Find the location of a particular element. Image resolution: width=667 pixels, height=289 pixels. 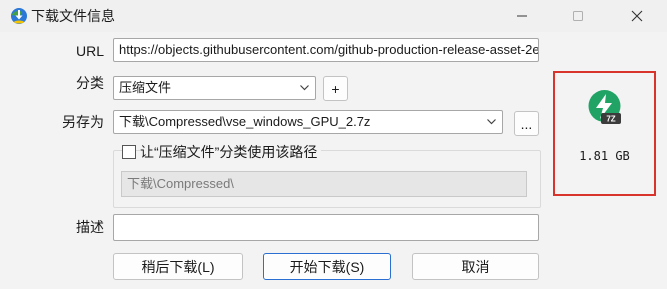

use-path-checkbox-label: 让“压缩文件”分类使用该路径 is located at coordinates (231, 152).